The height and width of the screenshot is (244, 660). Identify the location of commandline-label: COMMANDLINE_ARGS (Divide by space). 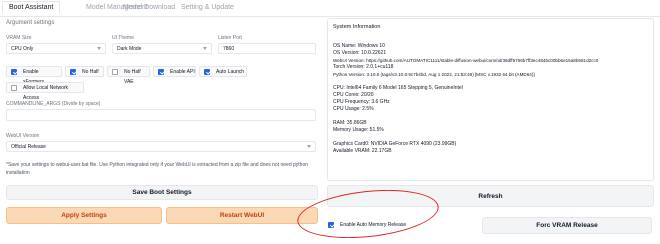
(53, 104).